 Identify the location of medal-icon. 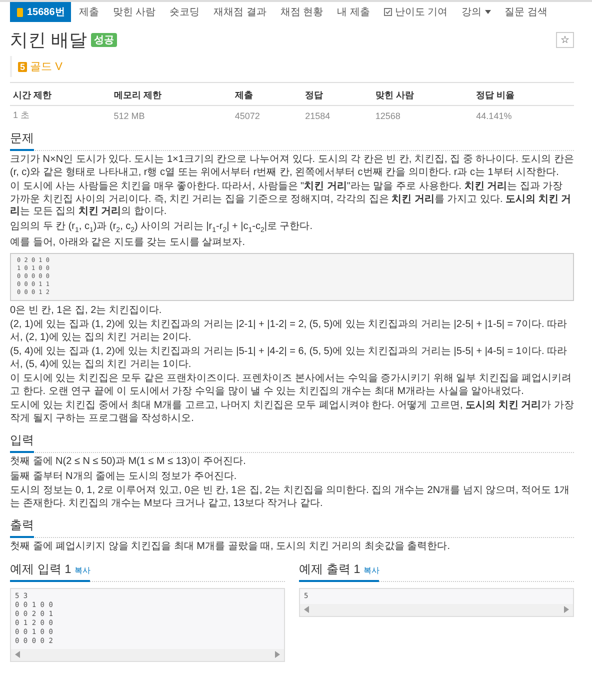
(20, 12).